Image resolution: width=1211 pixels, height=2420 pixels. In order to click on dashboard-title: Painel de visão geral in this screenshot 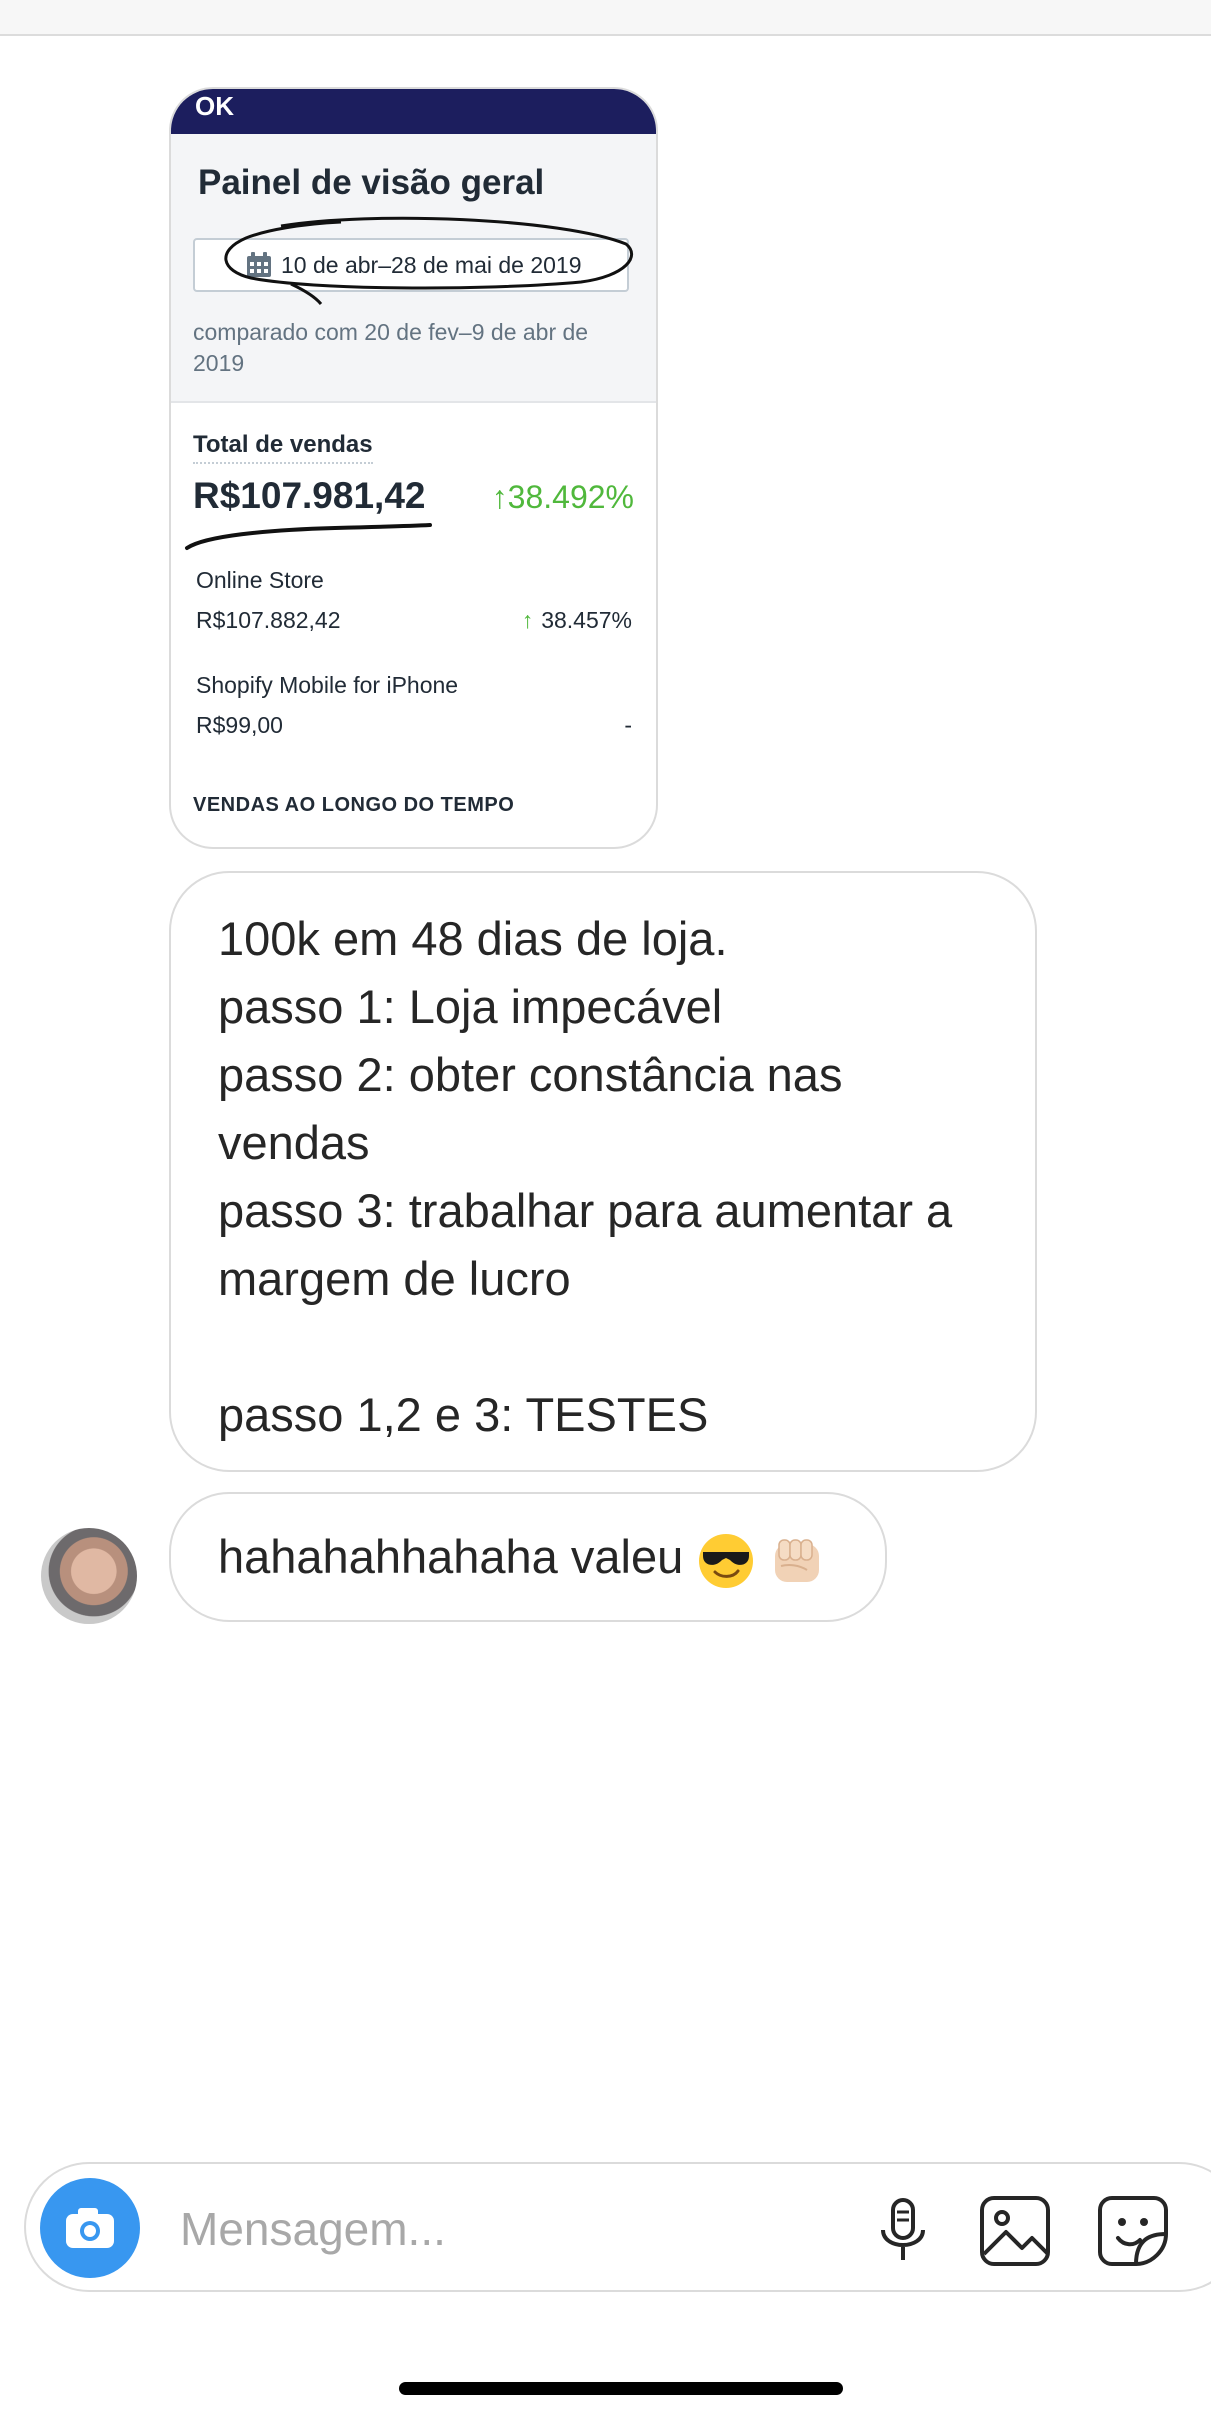, I will do `click(371, 182)`.